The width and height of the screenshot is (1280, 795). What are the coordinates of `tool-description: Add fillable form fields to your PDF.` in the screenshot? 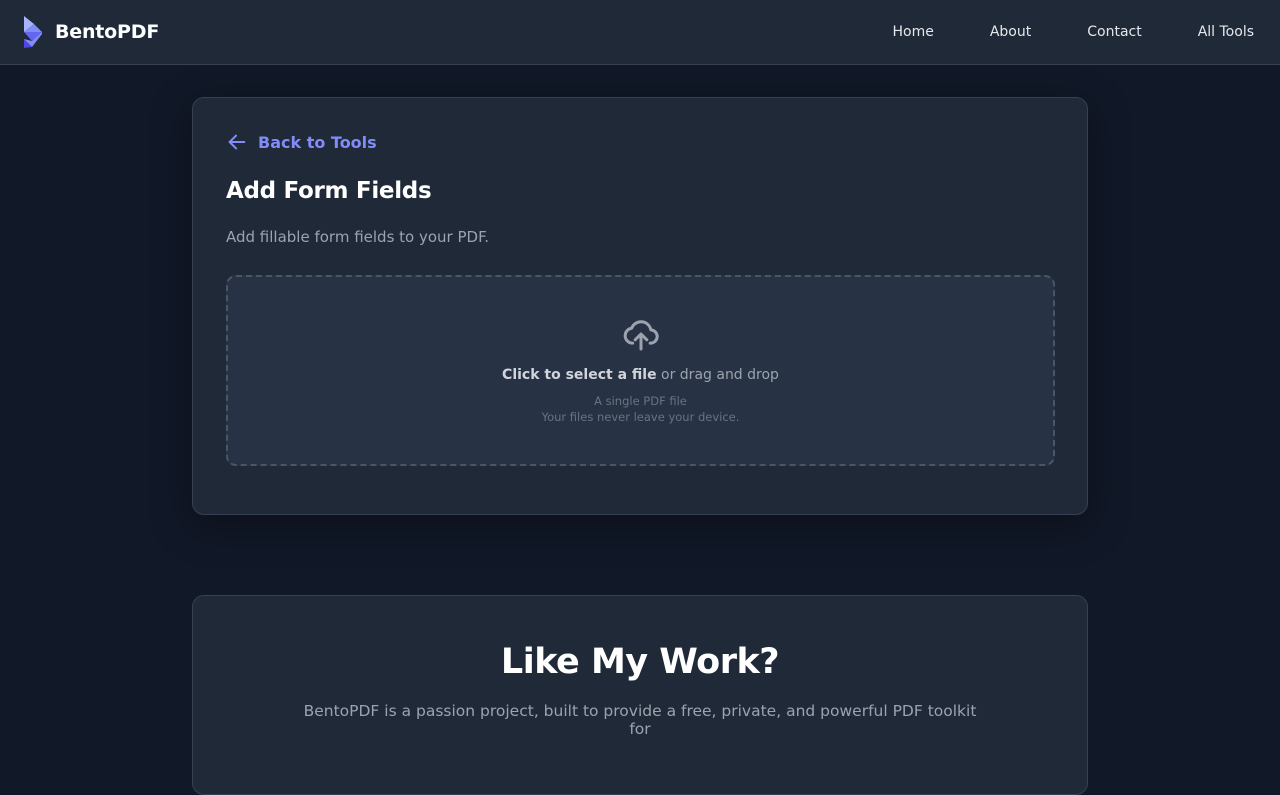 It's located at (358, 237).